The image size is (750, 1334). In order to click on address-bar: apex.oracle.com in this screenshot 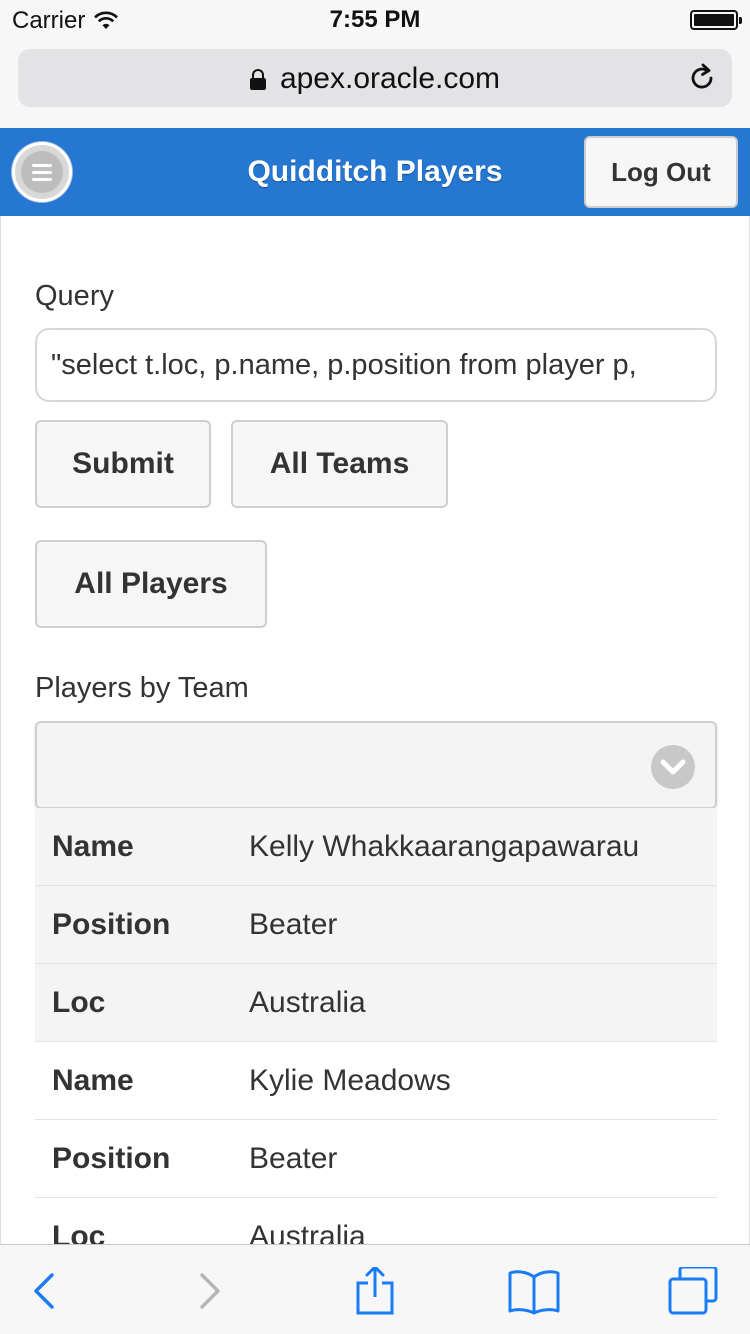, I will do `click(375, 78)`.